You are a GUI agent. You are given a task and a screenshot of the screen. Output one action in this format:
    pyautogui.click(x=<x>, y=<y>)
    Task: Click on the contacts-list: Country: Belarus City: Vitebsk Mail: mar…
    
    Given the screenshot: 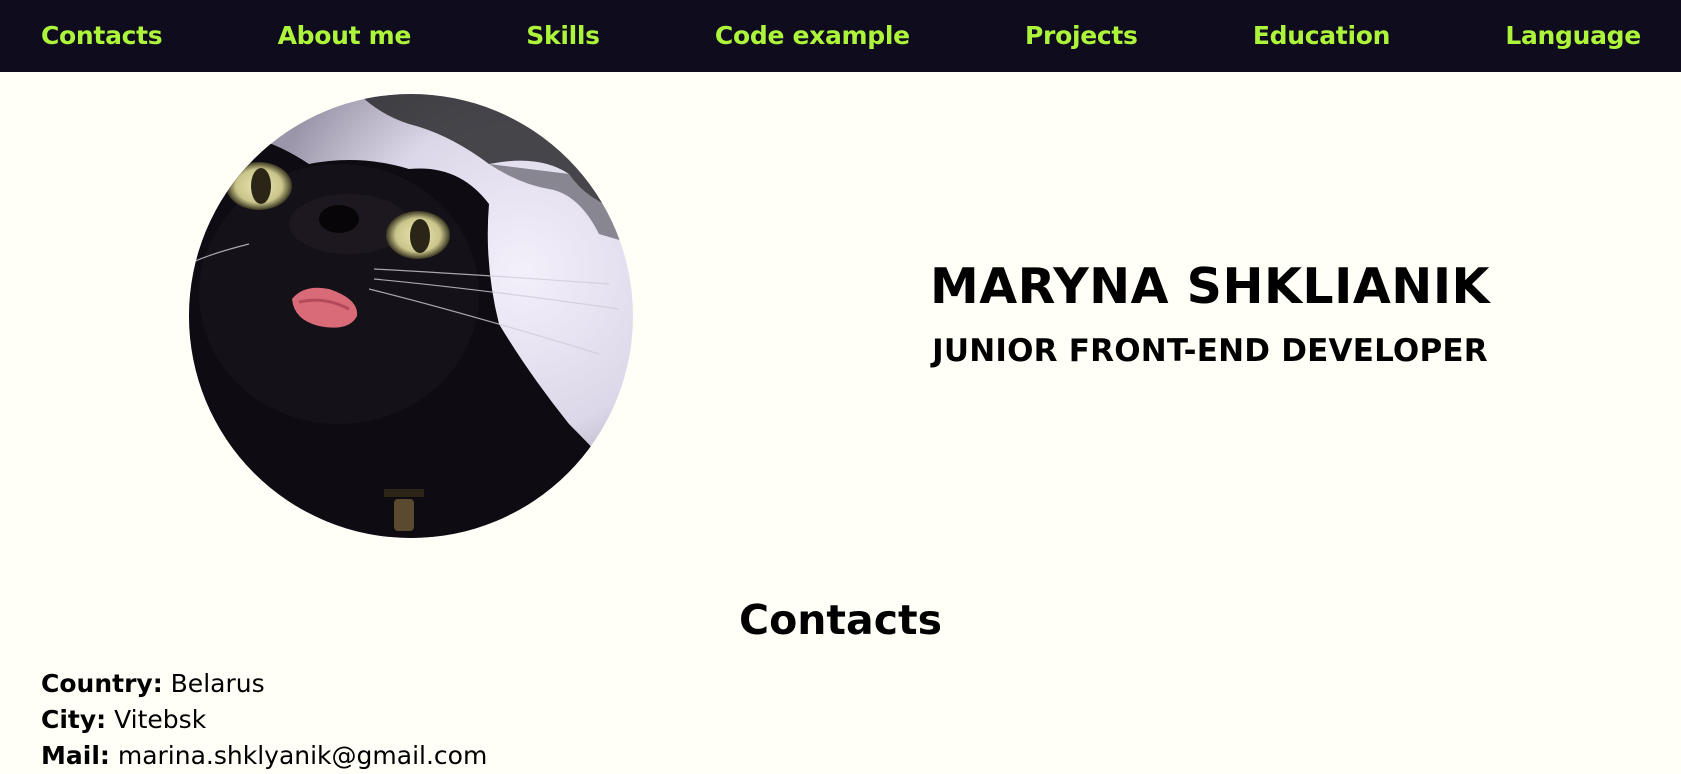 What is the action you would take?
    pyautogui.click(x=264, y=720)
    